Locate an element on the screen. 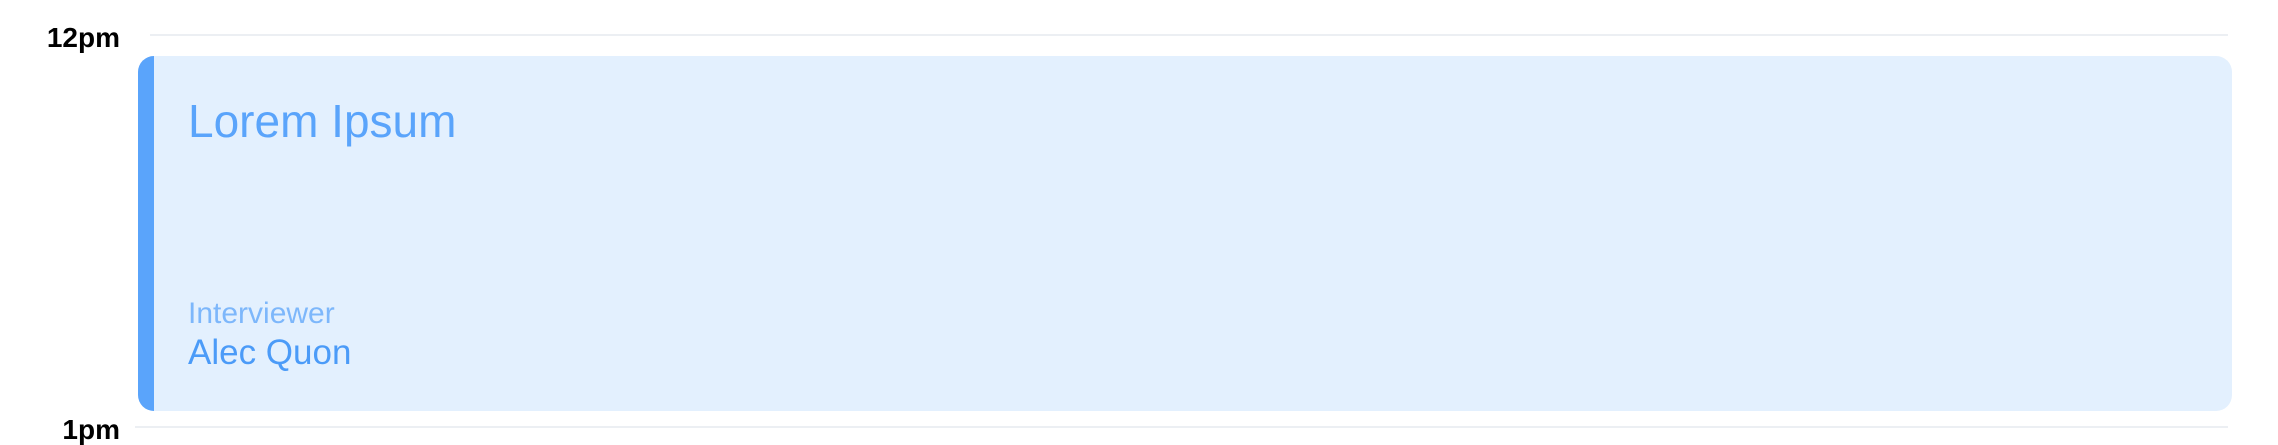  hour-divider-12pm is located at coordinates (1189, 35).